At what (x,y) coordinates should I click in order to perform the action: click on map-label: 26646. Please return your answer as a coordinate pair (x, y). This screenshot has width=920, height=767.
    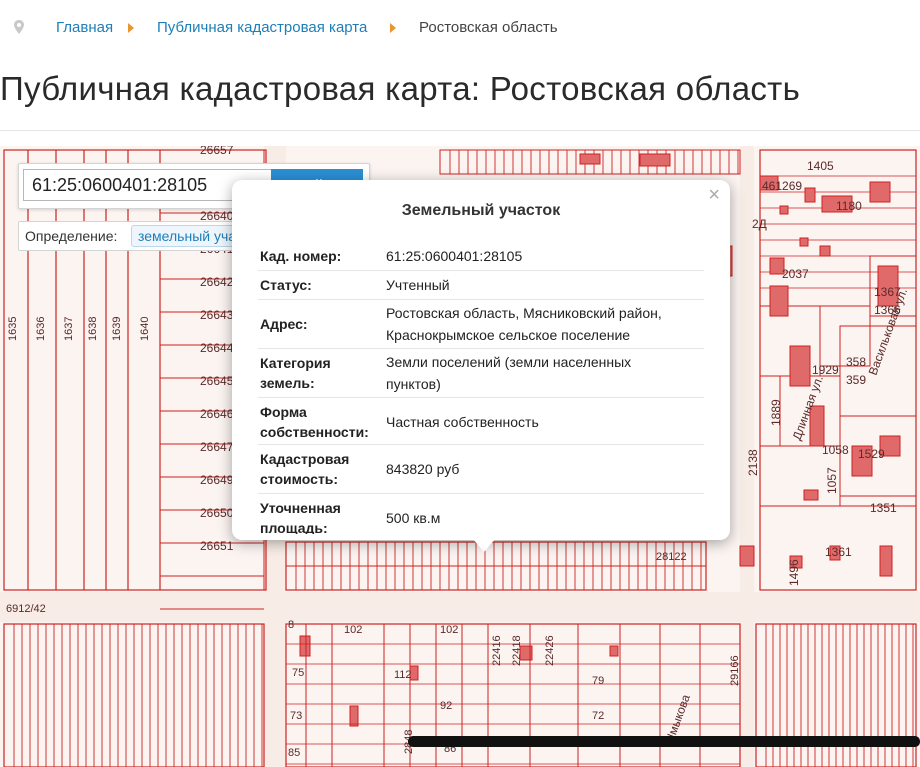
    Looking at the image, I should click on (217, 414).